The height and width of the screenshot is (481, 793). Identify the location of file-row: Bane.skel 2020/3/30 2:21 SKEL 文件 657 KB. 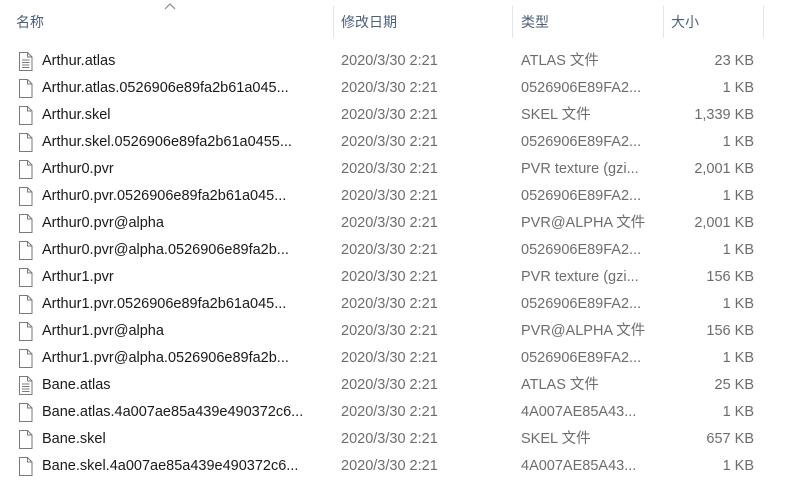
(396, 439).